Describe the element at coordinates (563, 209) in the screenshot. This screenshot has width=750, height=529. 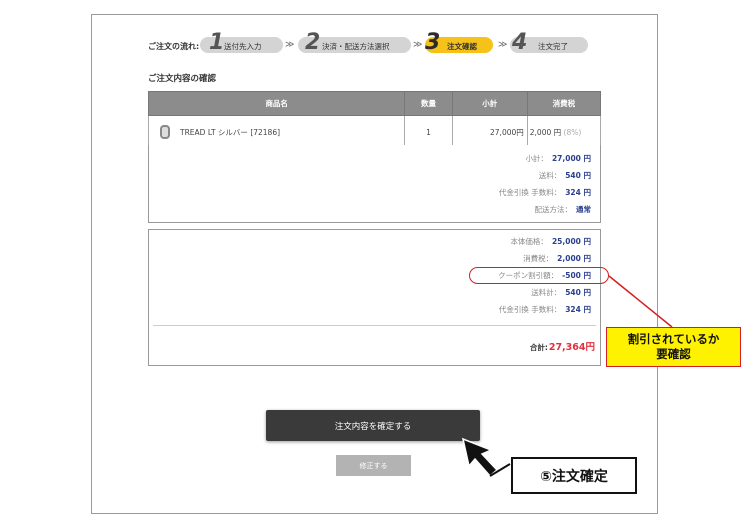
I see `summary-row-delivery-method: 配送方法： 通常` at that location.